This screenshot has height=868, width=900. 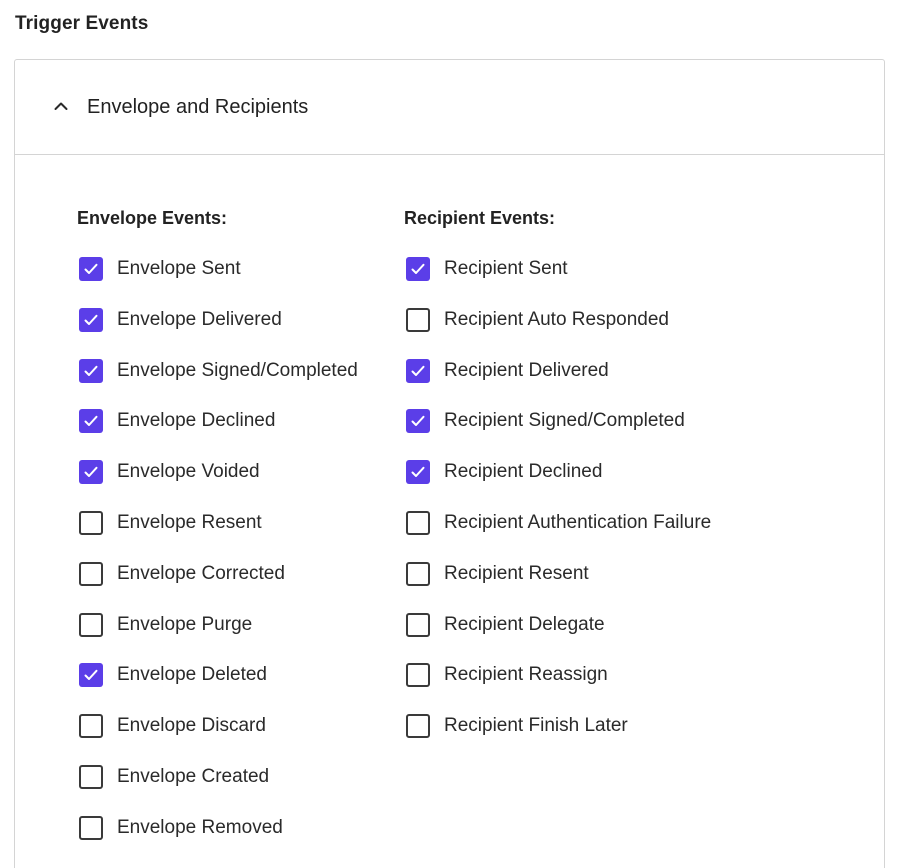 What do you see at coordinates (544, 434) in the screenshot?
I see `checkbox-item-recipient-signed-completed: Recipient Signed/Completed` at bounding box center [544, 434].